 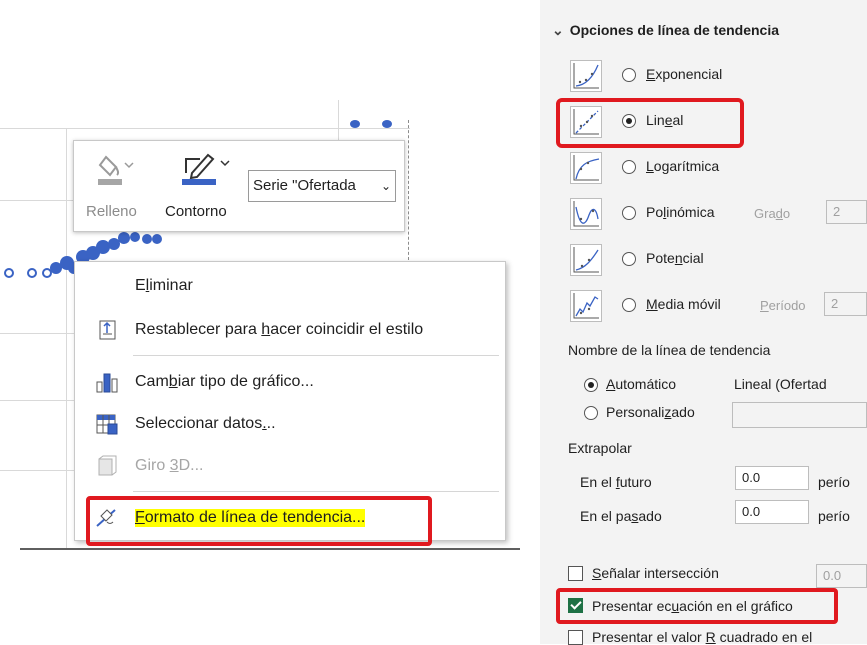 I want to click on moving-average-icon, so click(x=586, y=306).